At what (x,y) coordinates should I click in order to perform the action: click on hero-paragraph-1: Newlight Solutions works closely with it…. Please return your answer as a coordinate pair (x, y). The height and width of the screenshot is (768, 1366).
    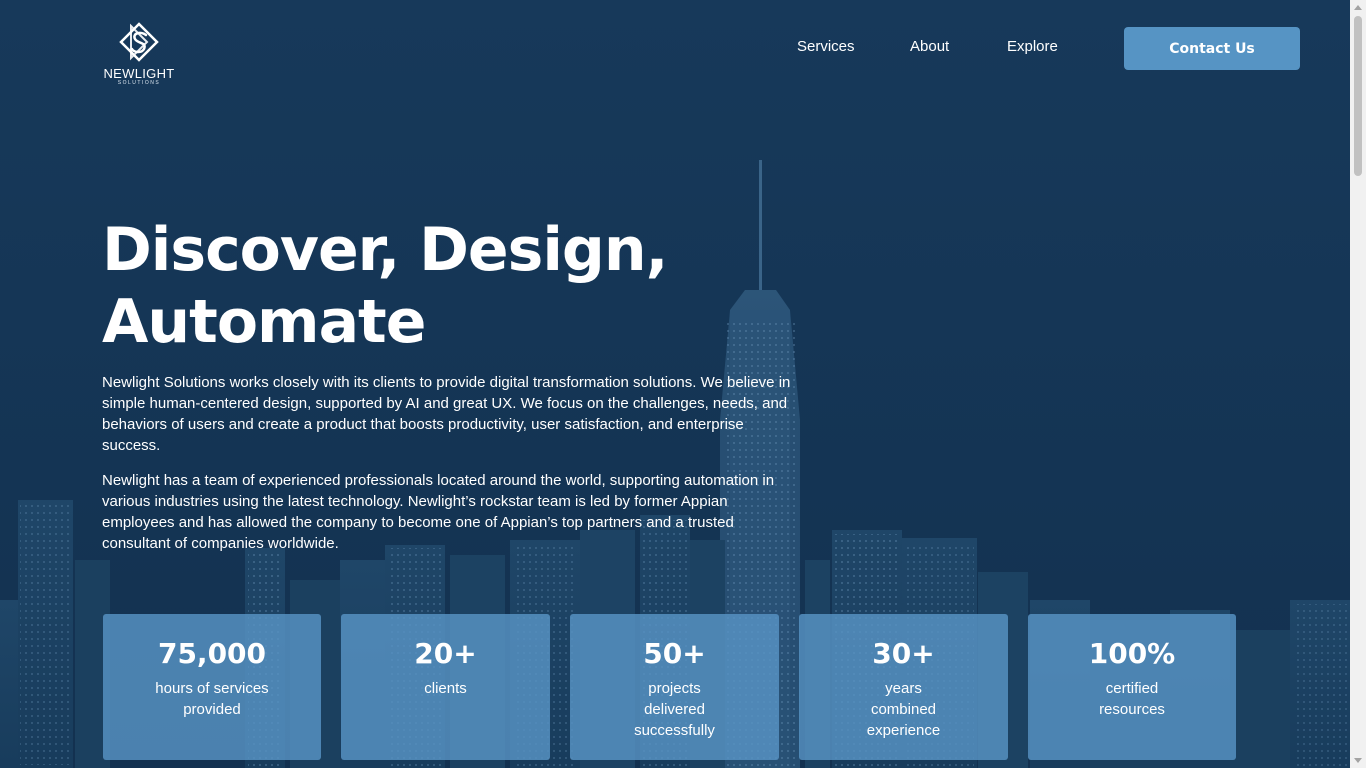
    Looking at the image, I should click on (446, 414).